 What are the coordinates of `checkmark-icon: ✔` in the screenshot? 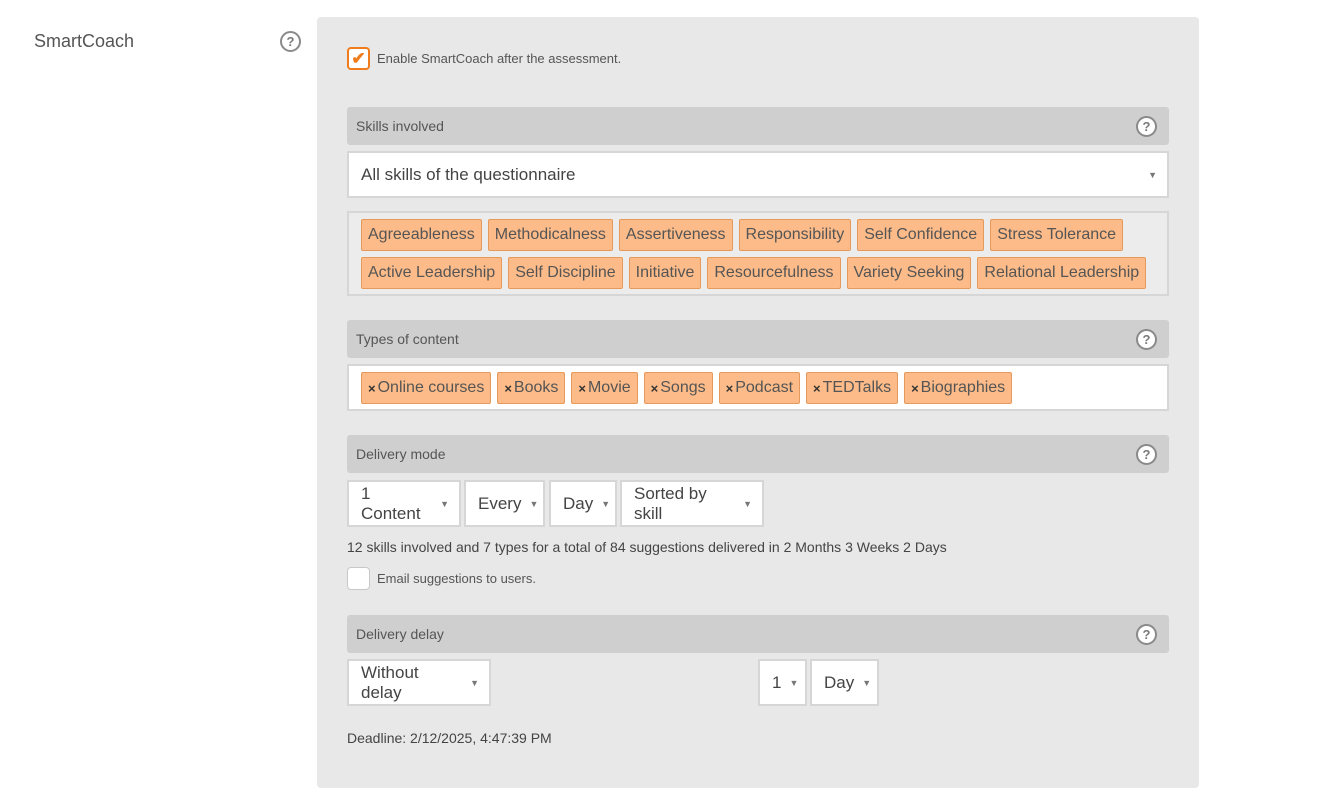 It's located at (358, 58).